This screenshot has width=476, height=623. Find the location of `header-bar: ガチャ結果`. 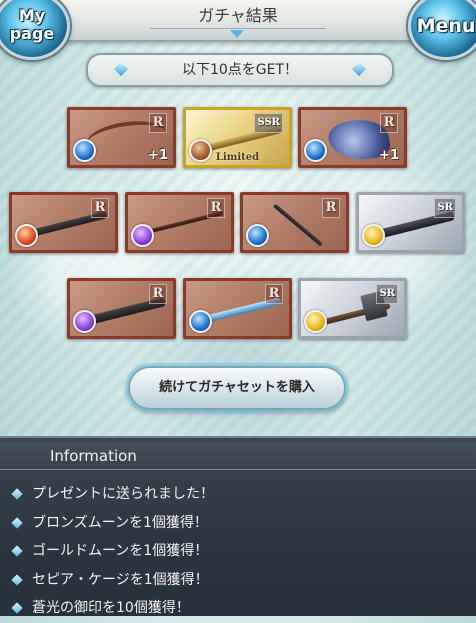

header-bar: ガチャ結果 is located at coordinates (238, 21).